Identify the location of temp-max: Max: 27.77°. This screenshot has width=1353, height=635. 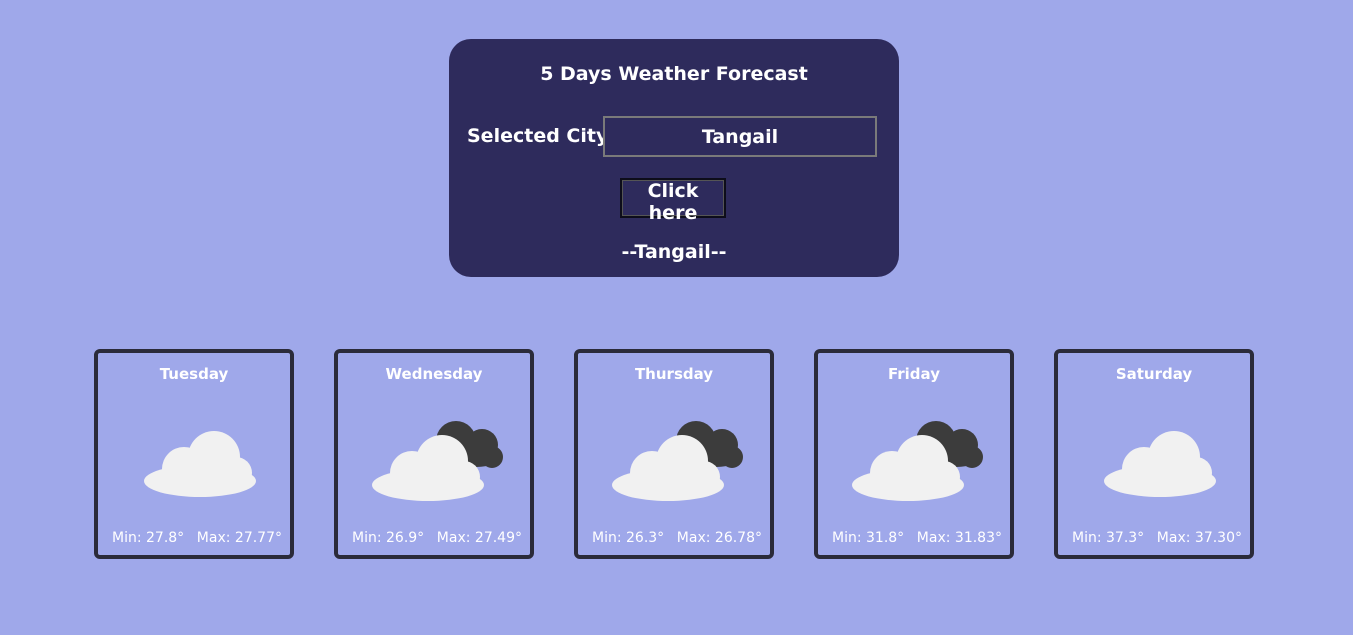
(239, 538).